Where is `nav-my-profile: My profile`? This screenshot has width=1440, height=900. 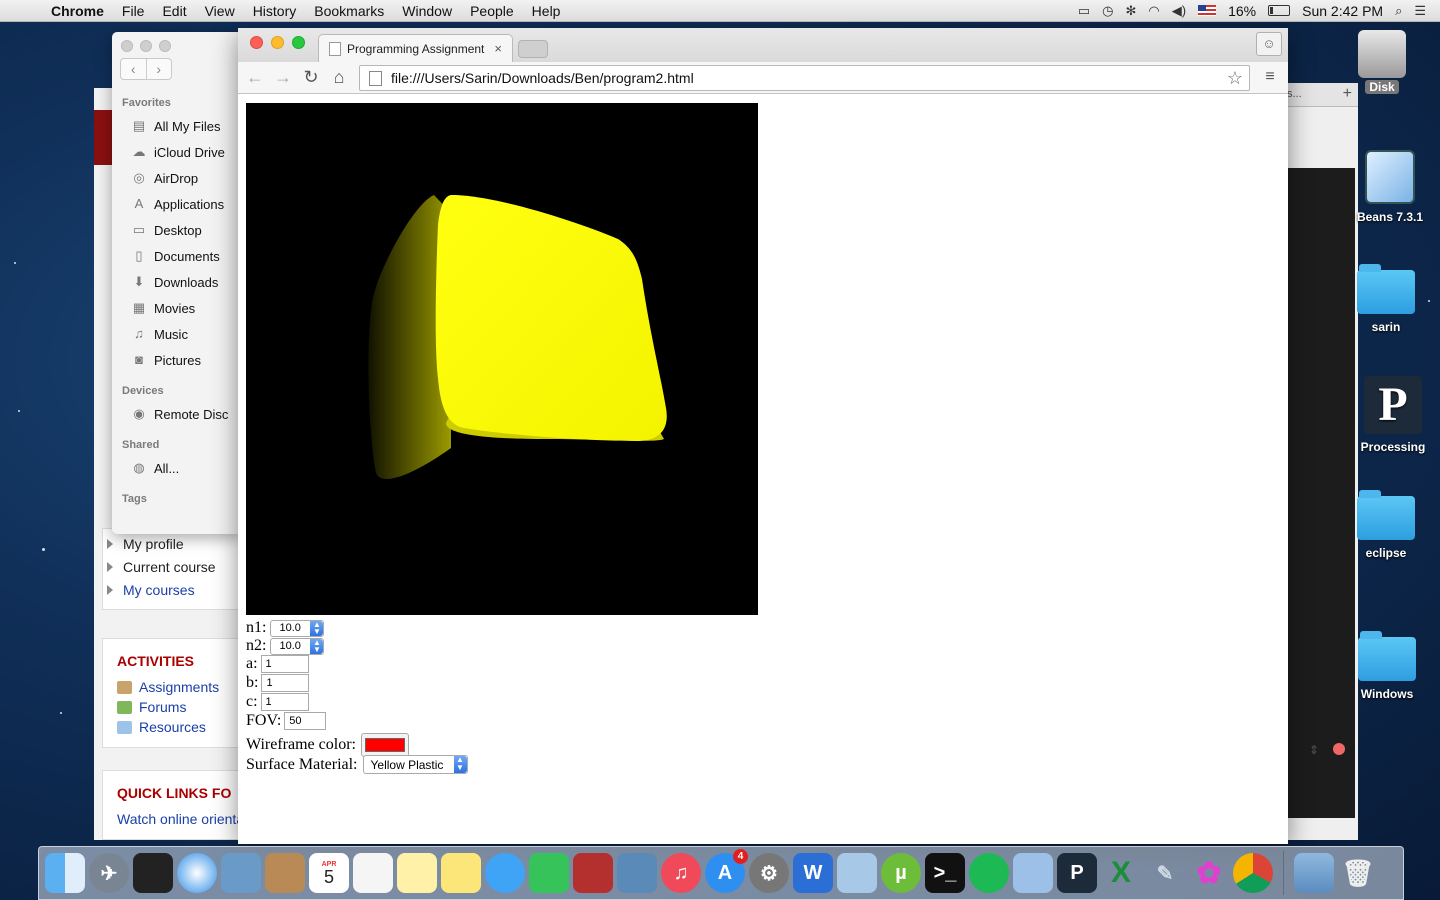 nav-my-profile: My profile is located at coordinates (145, 544).